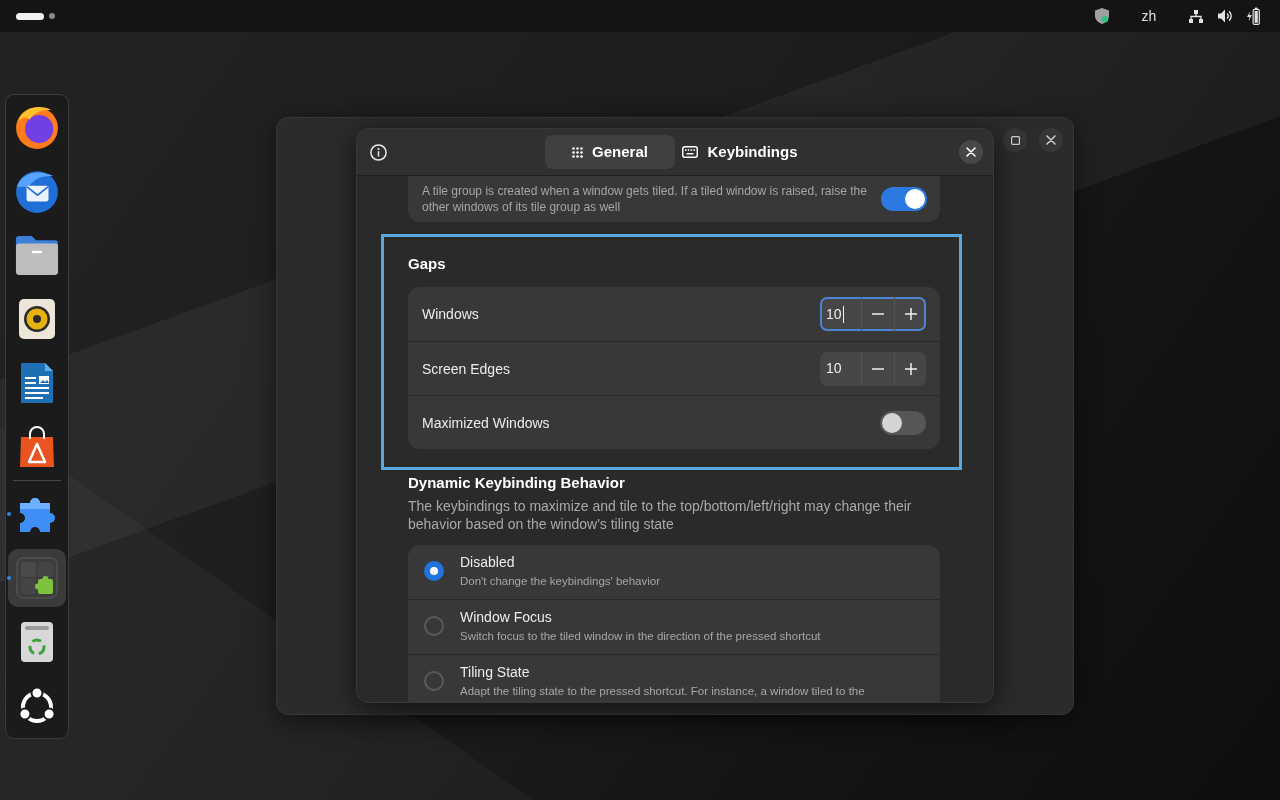  I want to click on recycle-bin-icon, so click(37, 642).